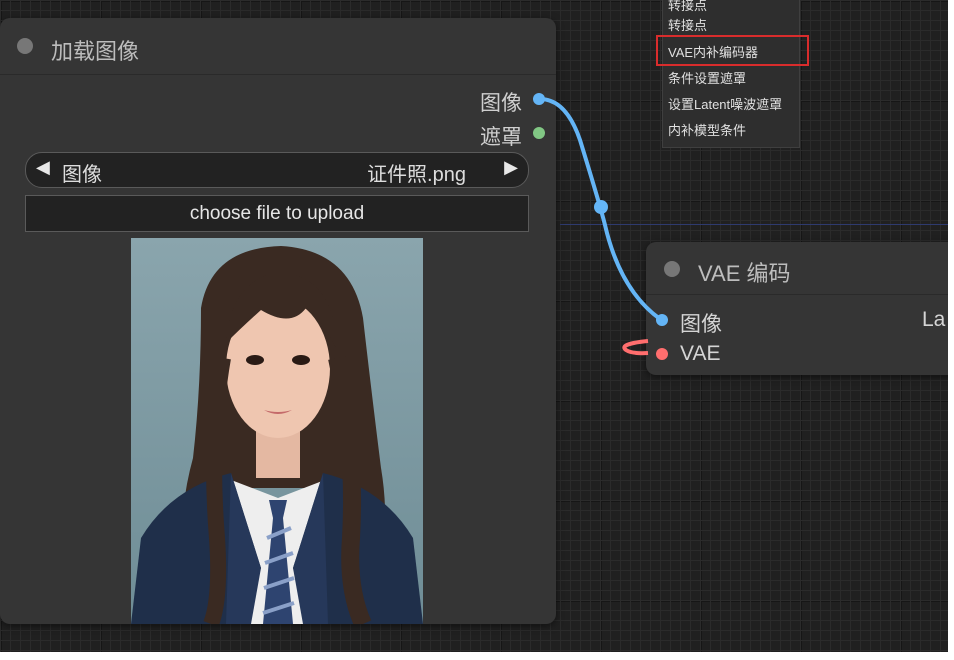 This screenshot has width=954, height=660. I want to click on link-midpoint-handle, so click(601, 207).